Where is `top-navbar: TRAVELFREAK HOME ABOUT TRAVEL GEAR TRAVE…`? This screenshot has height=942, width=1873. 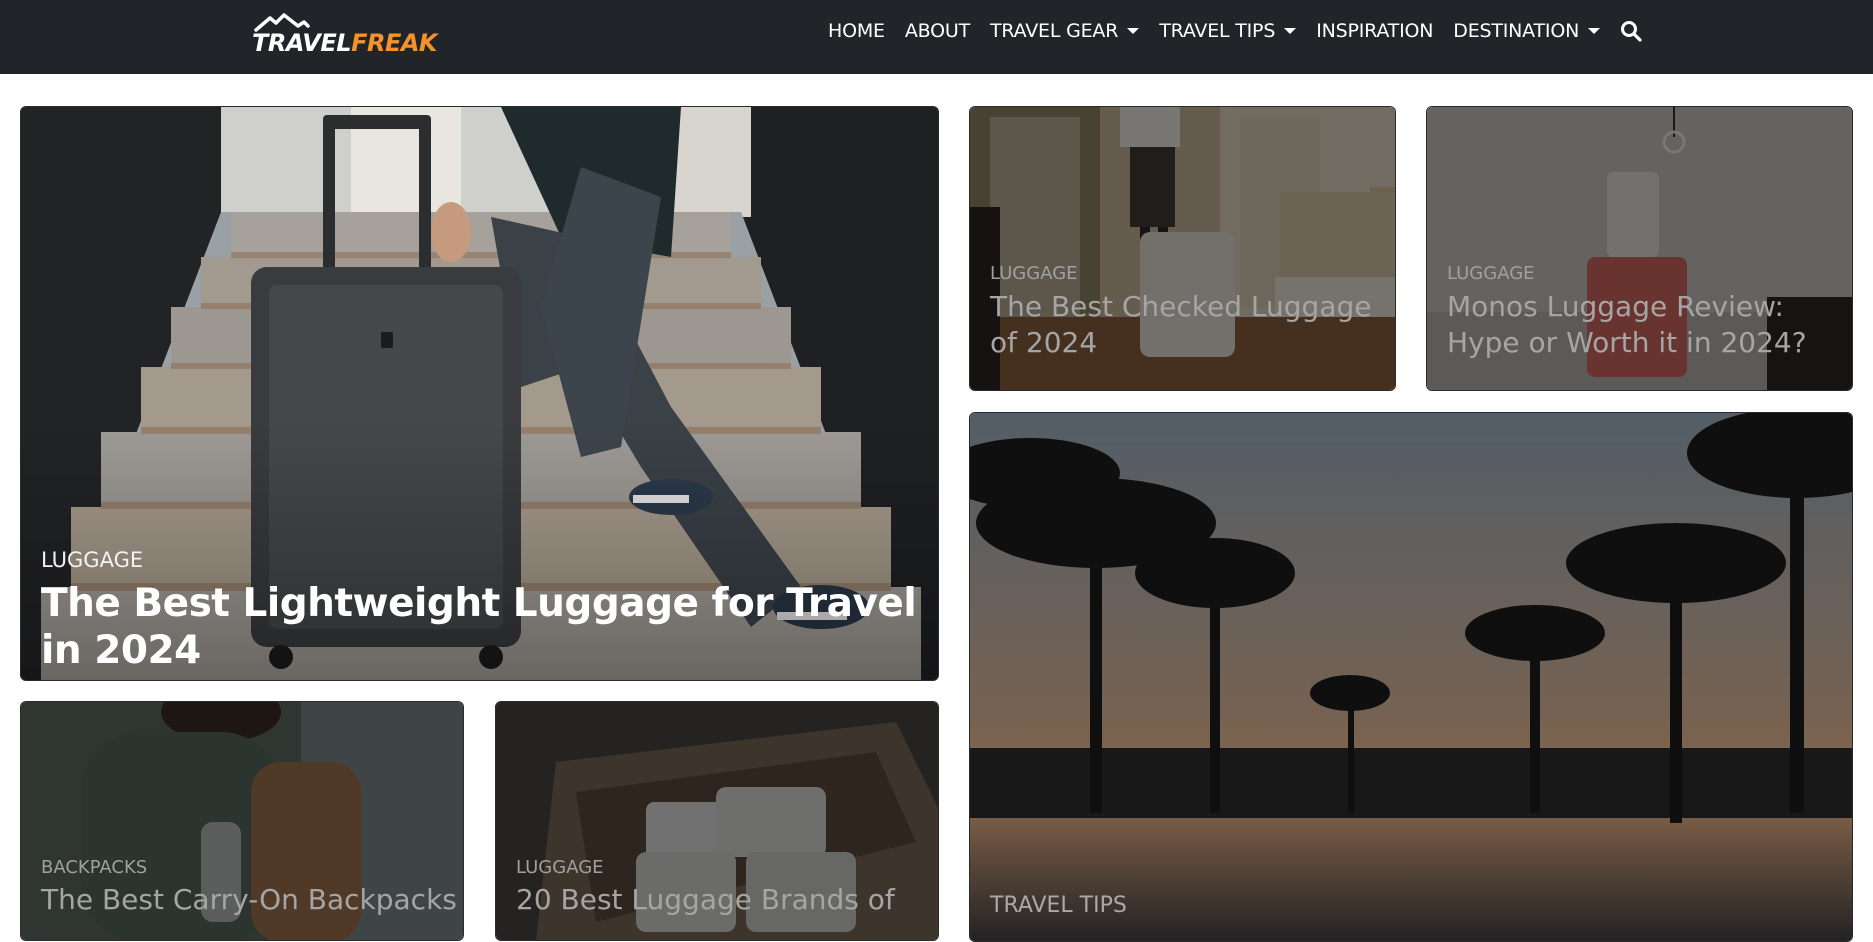
top-navbar: TRAVELFREAK HOME ABOUT TRAVEL GEAR TRAVE… is located at coordinates (936, 37).